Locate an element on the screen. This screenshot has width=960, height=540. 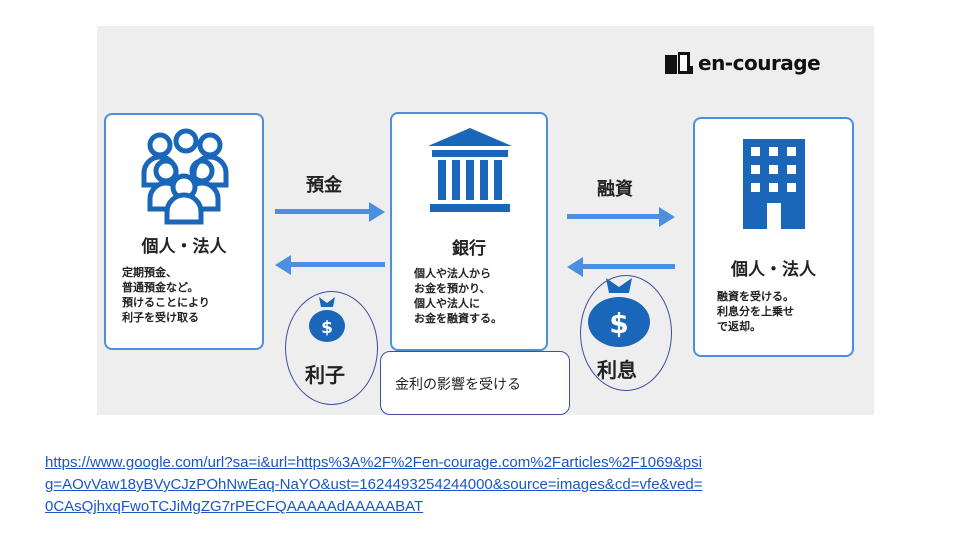
callout-text: 金利の影響を受ける is located at coordinates (458, 385).